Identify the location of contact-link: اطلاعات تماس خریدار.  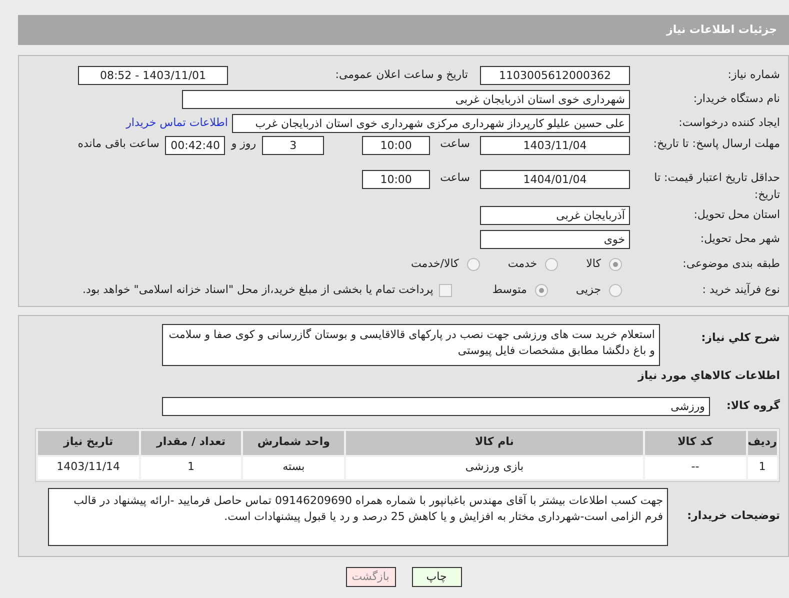
(177, 123).